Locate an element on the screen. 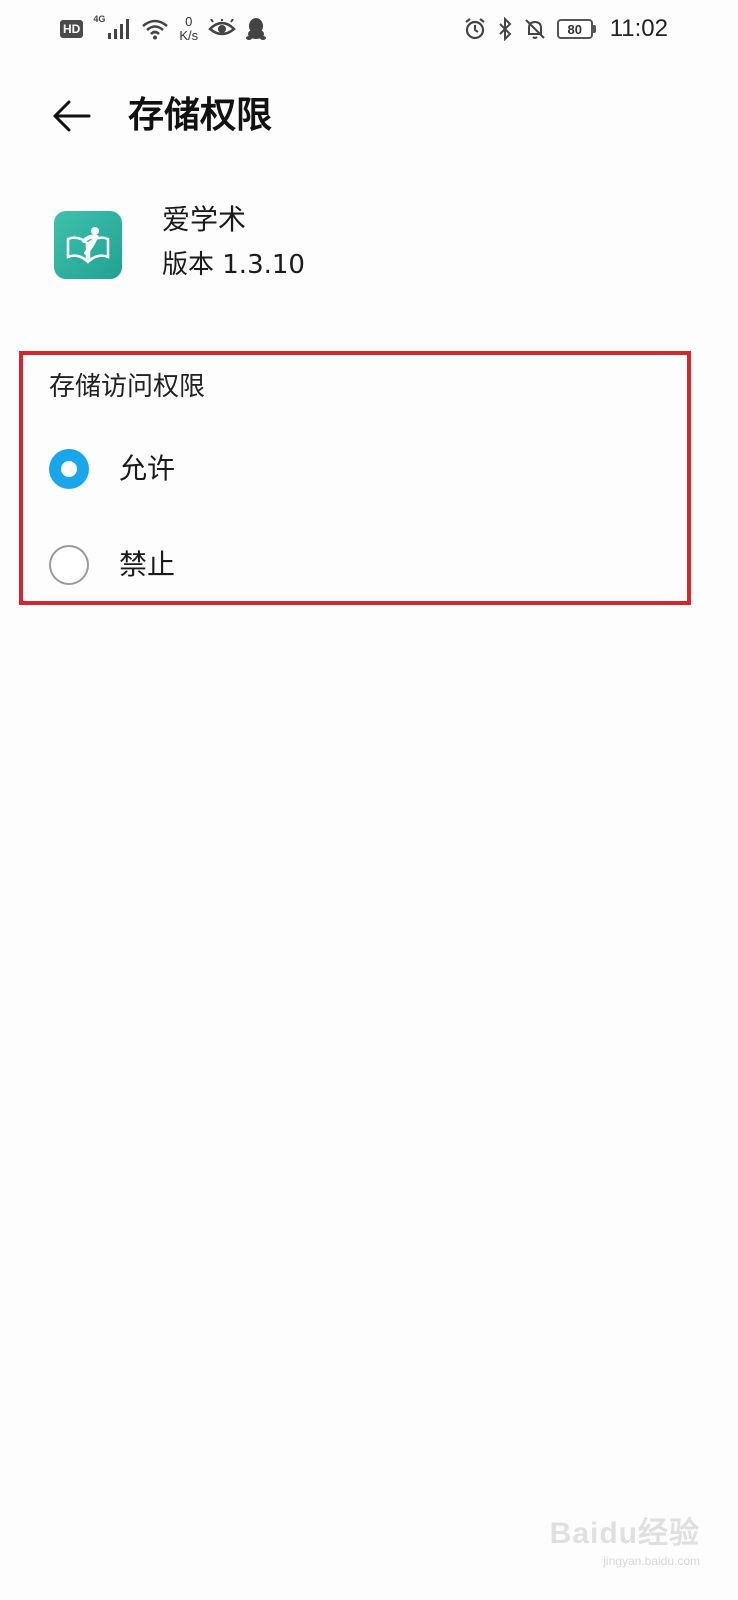 The image size is (738, 1600). page-title: 存储权限 is located at coordinates (200, 115).